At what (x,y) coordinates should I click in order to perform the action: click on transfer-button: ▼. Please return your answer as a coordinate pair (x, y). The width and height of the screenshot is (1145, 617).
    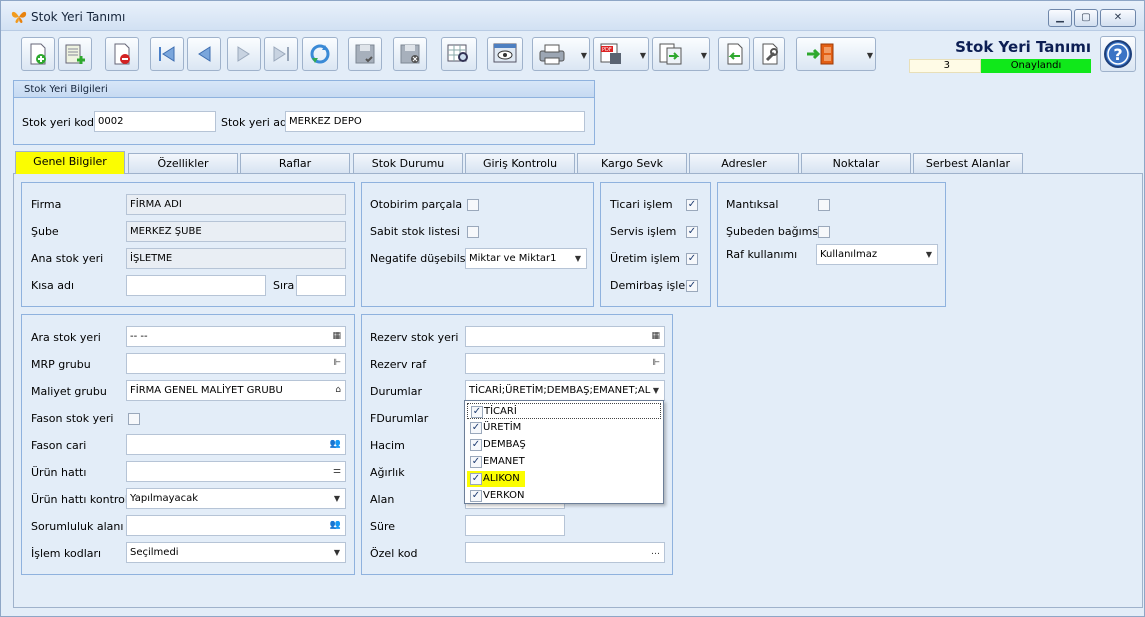
    Looking at the image, I should click on (681, 54).